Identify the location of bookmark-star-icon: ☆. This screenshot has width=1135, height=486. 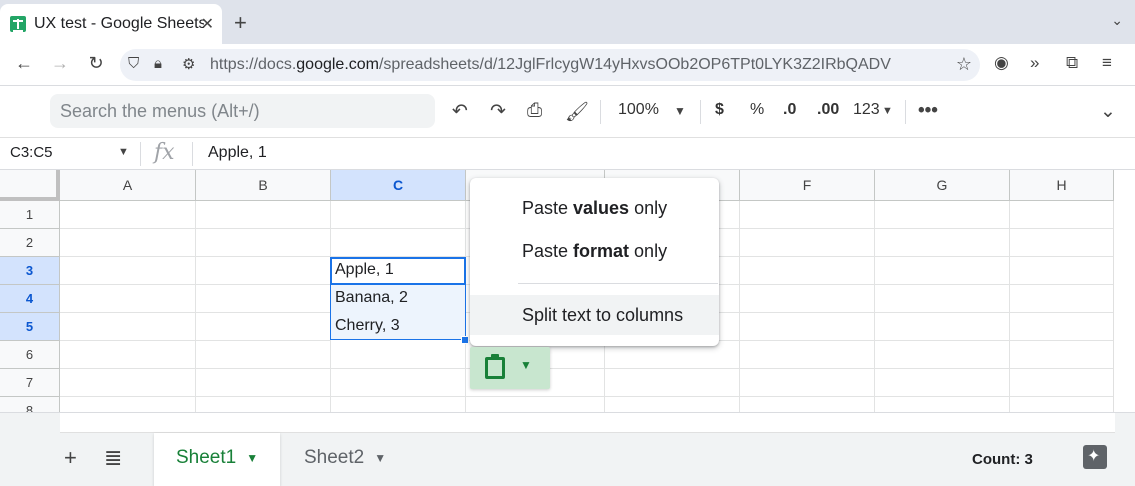
(964, 64).